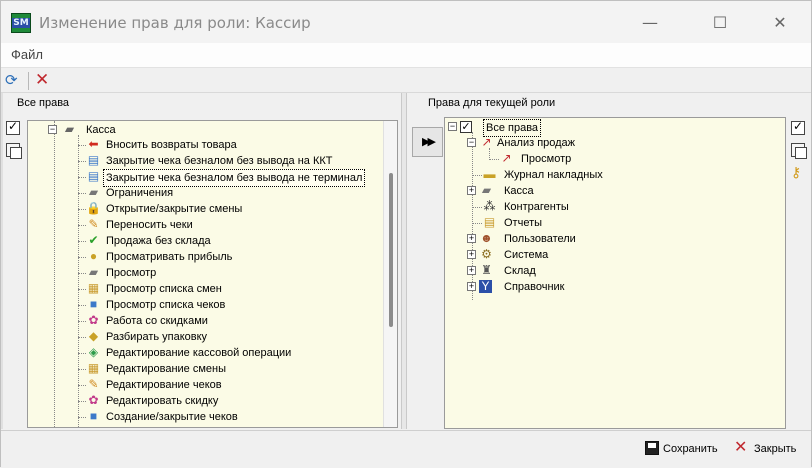  What do you see at coordinates (175, 23) in the screenshot?
I see `window-title: Изменение прав для роли: Кассир` at bounding box center [175, 23].